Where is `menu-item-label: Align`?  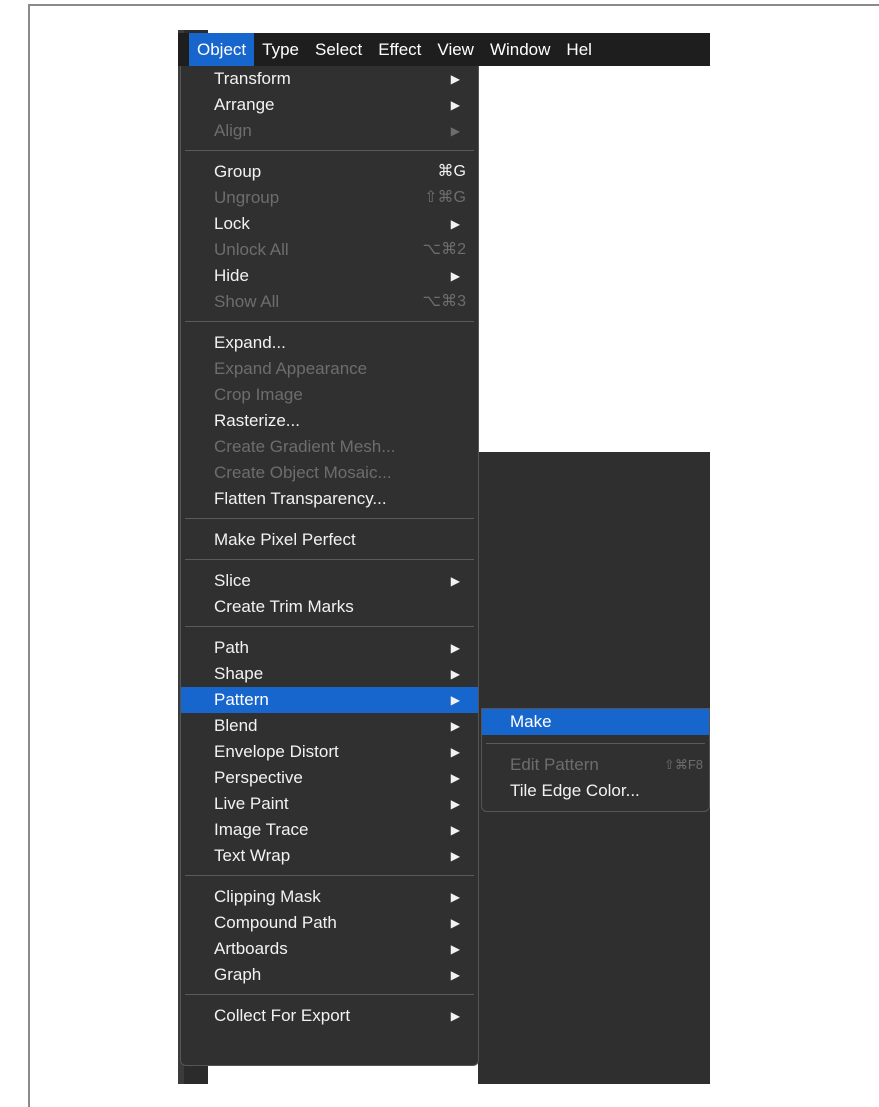
menu-item-label: Align is located at coordinates (233, 130).